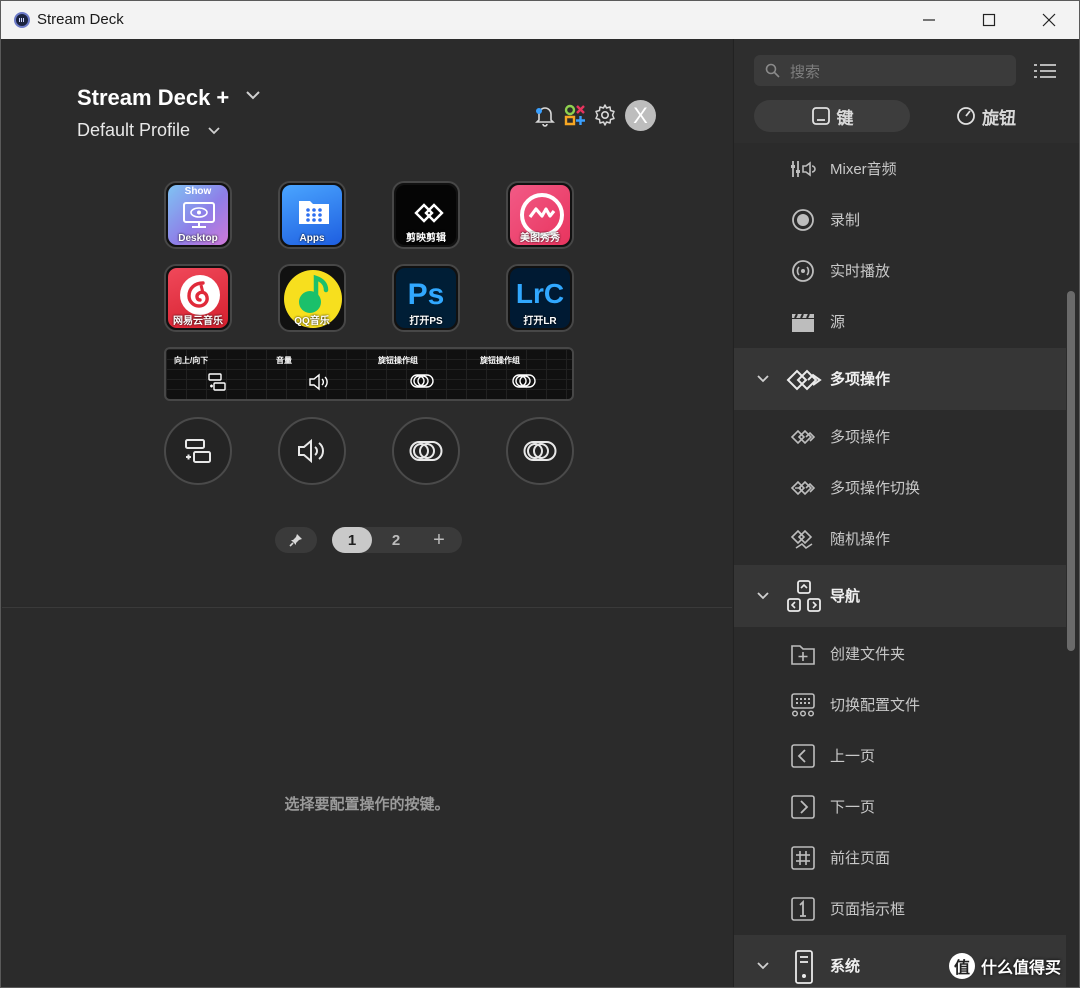 Image resolution: width=1080 pixels, height=988 pixels. I want to click on window-title: Stream Deck, so click(80, 19).